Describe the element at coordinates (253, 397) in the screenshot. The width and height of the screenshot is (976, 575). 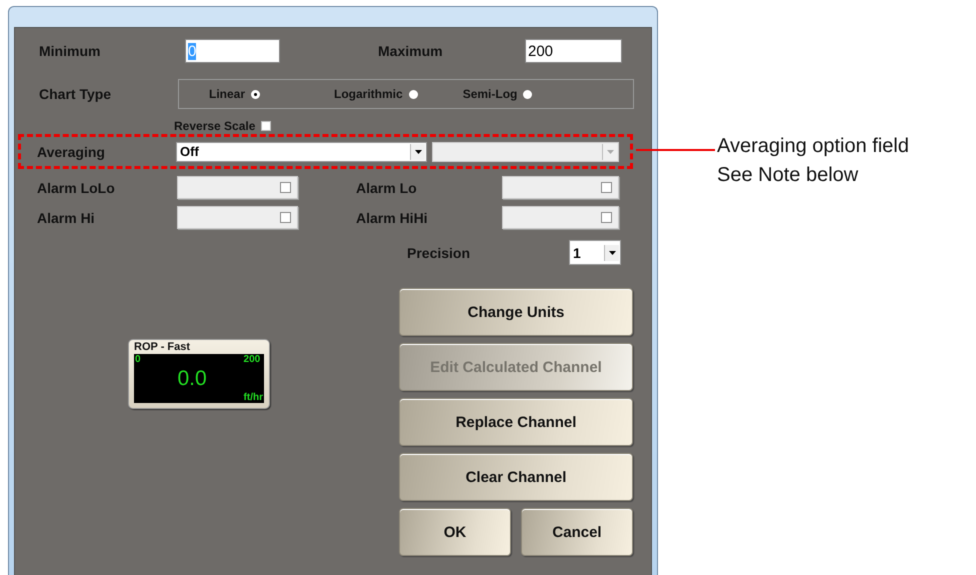
I see `gauge-unit: ft/hr` at that location.